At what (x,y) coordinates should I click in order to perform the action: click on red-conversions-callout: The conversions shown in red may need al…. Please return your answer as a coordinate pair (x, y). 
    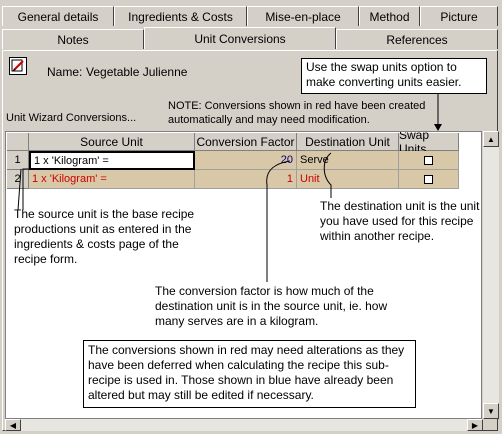
    Looking at the image, I should click on (249, 374).